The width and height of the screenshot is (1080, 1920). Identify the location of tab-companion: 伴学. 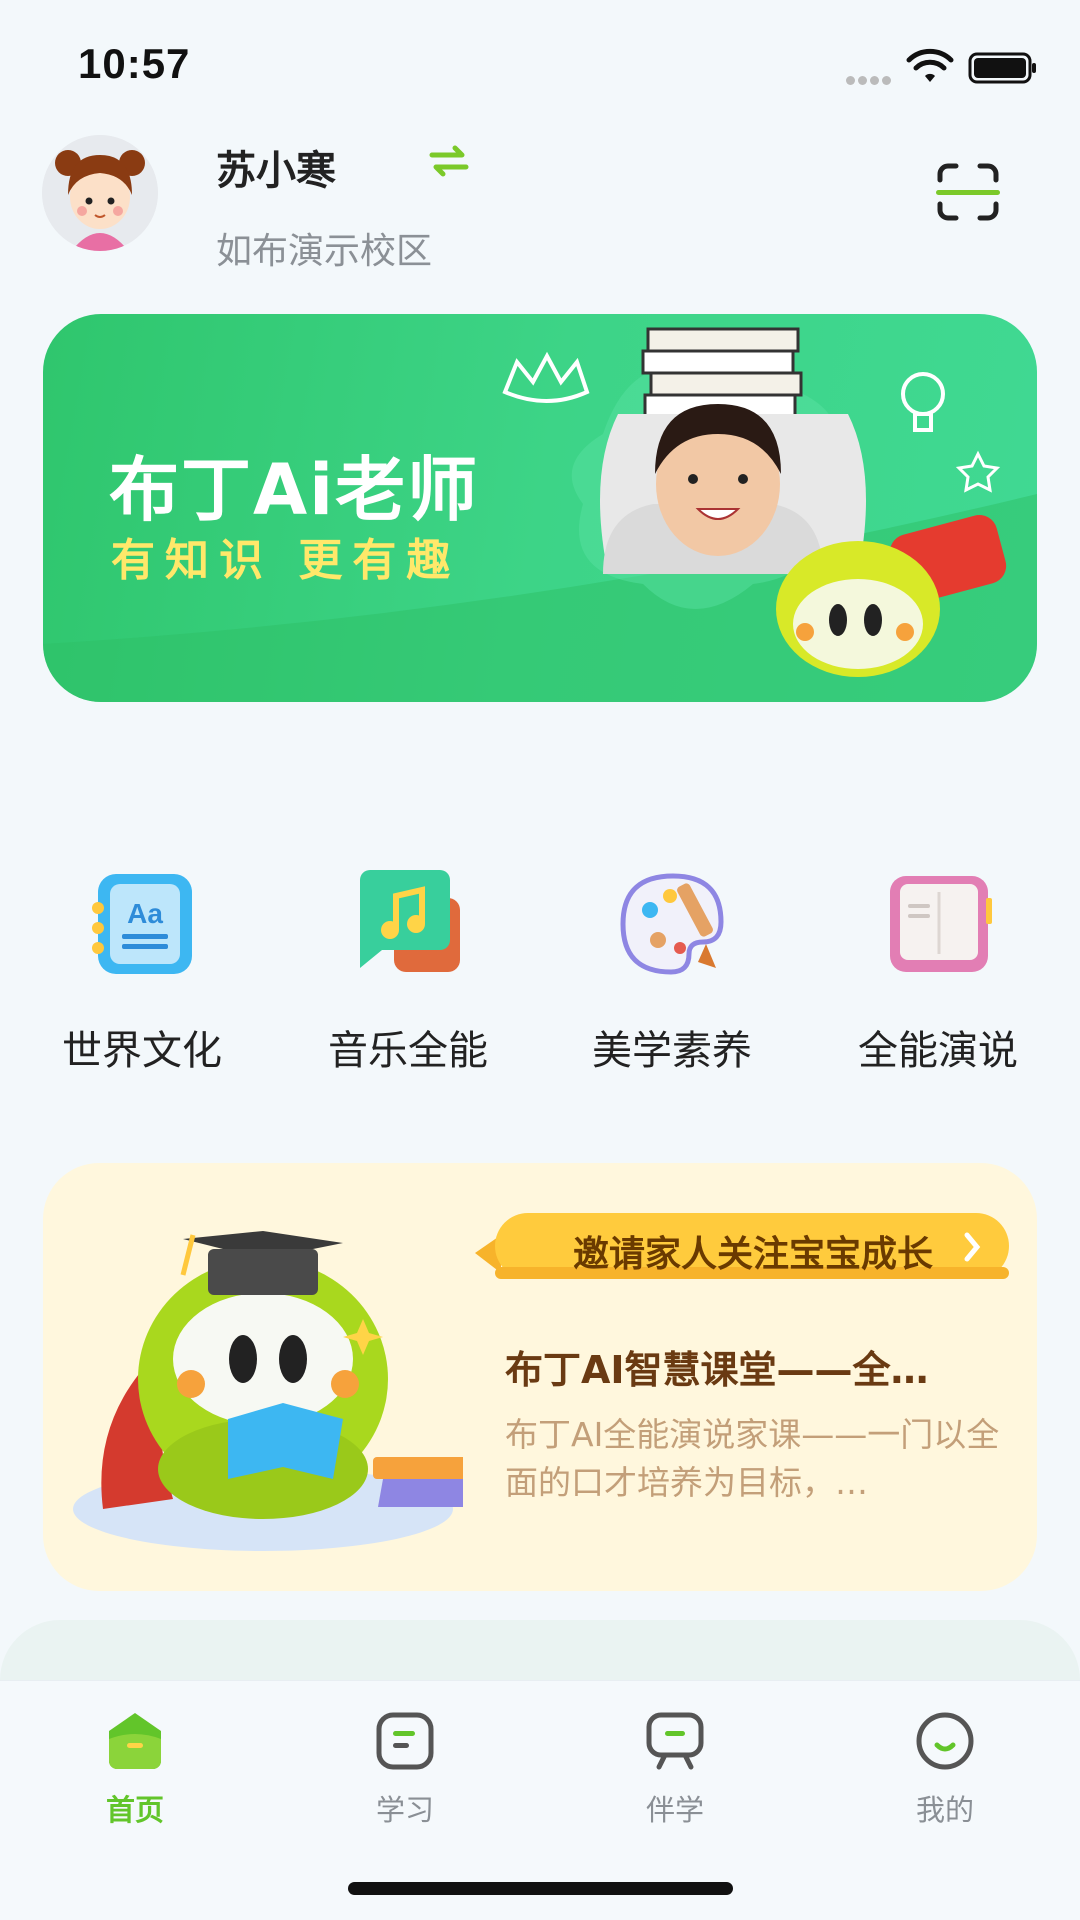
(675, 1769).